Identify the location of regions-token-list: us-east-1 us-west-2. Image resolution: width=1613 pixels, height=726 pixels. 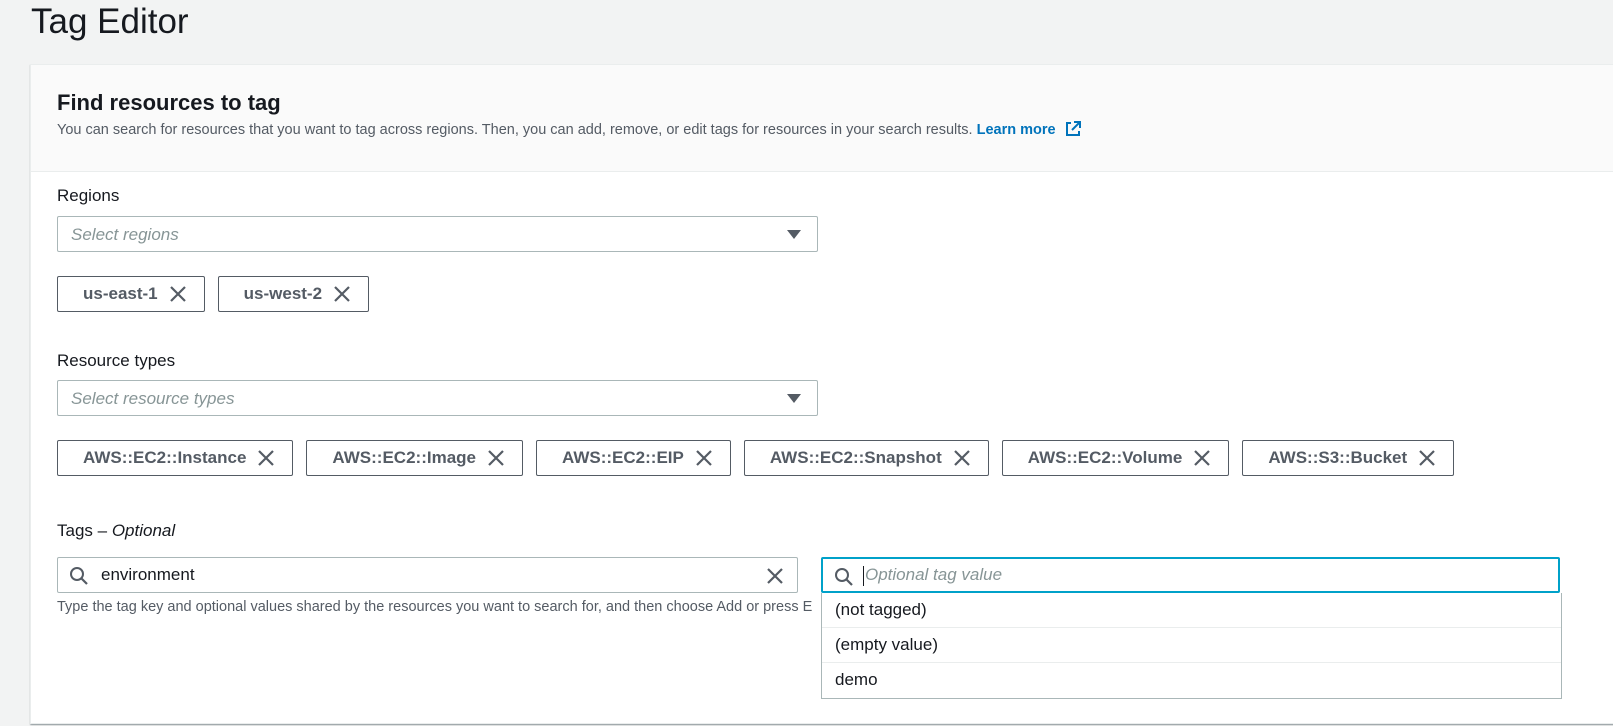
(219, 294).